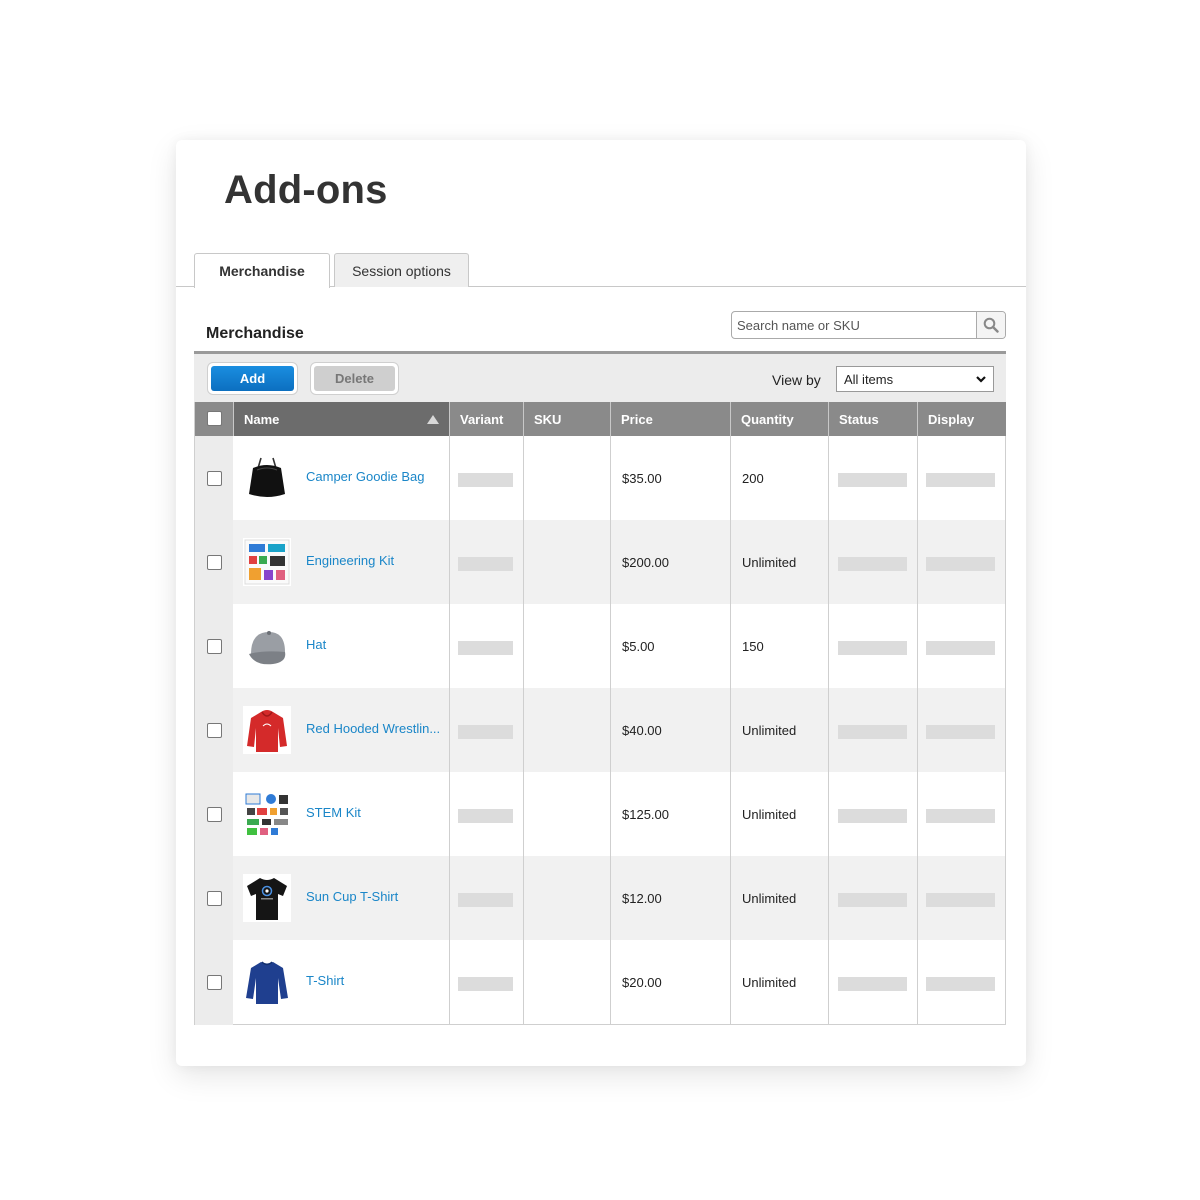  What do you see at coordinates (267, 982) in the screenshot?
I see `blue-longsleeve-icon` at bounding box center [267, 982].